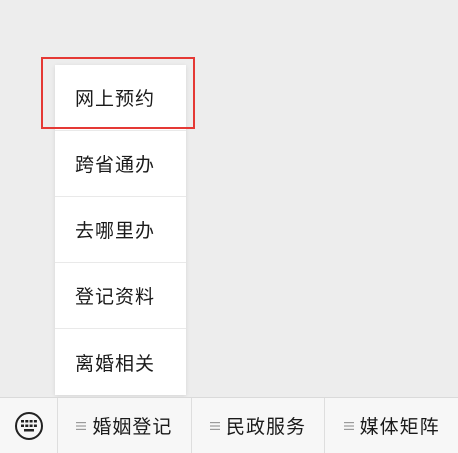  What do you see at coordinates (115, 297) in the screenshot?
I see `submenu-item-label: 登记资料` at bounding box center [115, 297].